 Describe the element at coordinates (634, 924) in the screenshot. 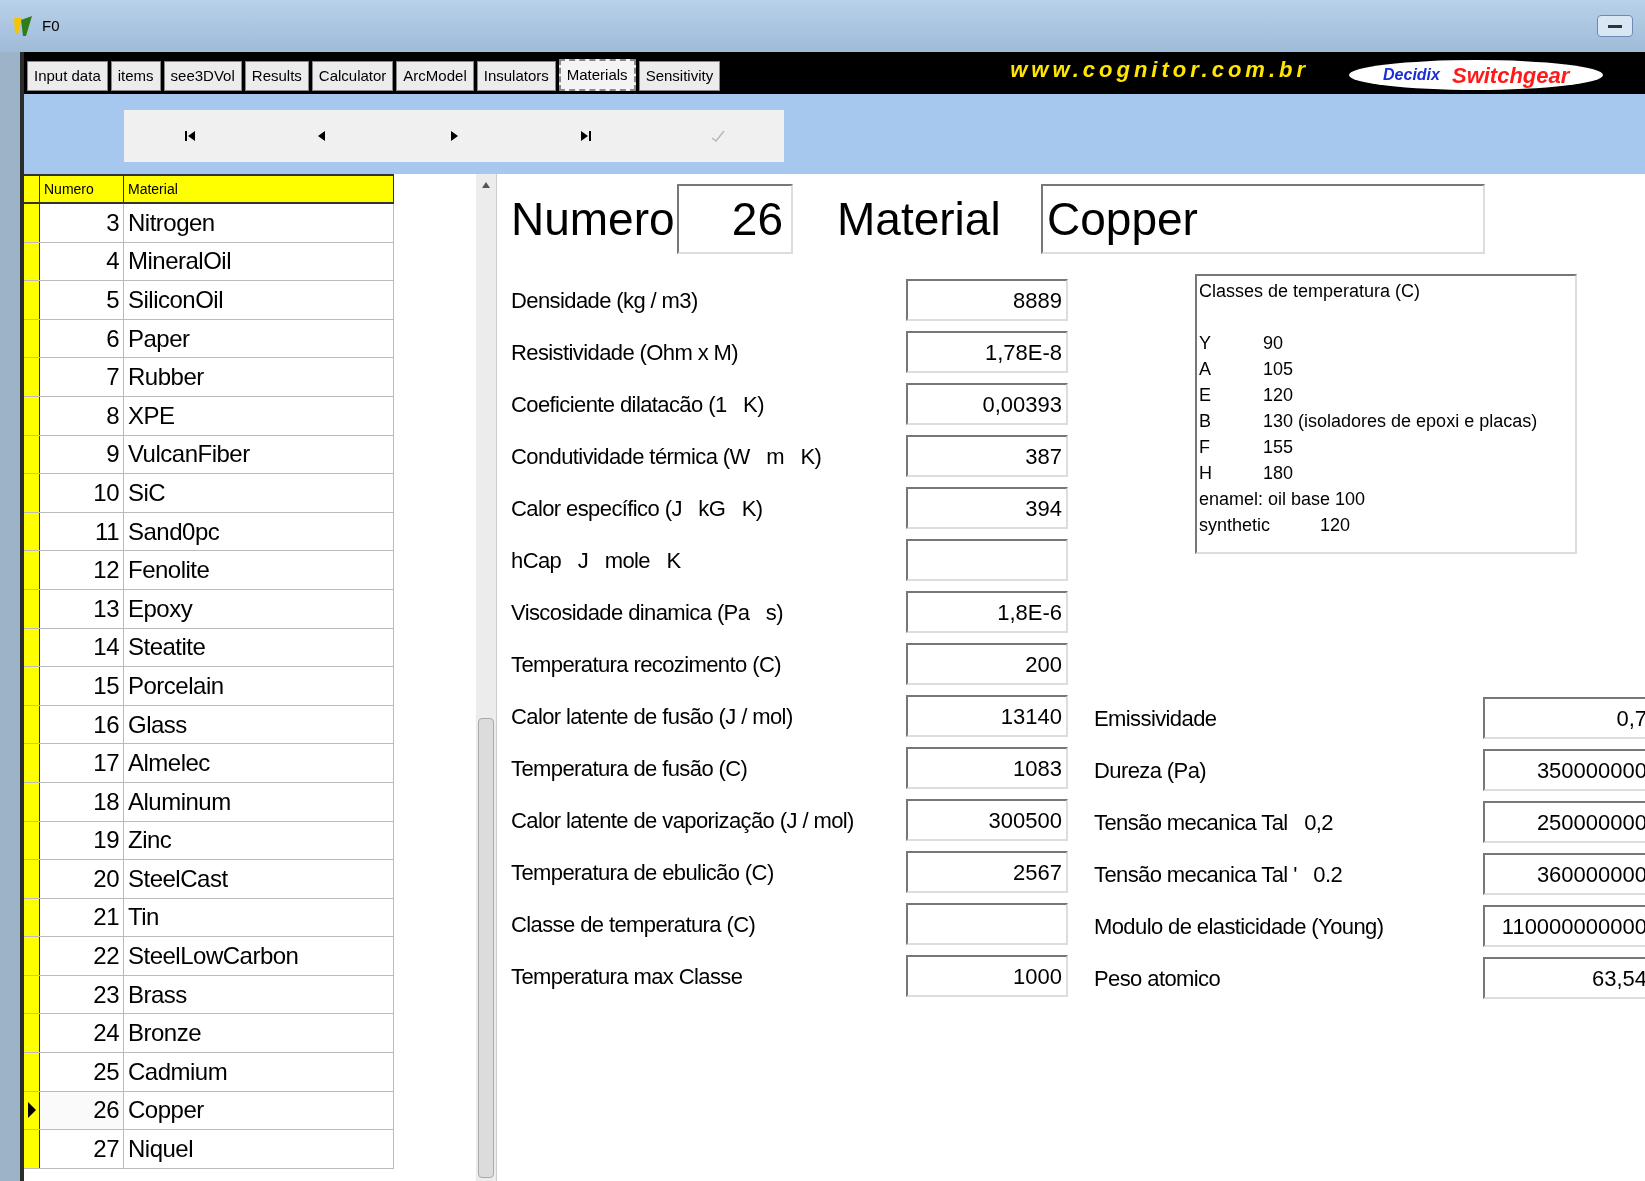

I see `field-label: Classe de temperatura (C)` at that location.